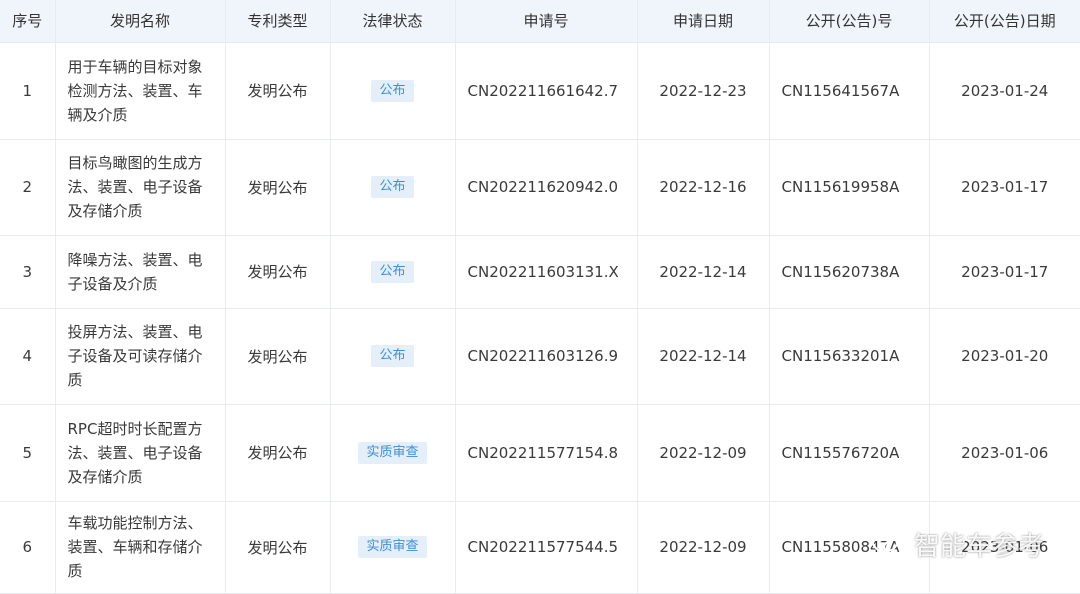 The width and height of the screenshot is (1080, 594). I want to click on row-index: 5, so click(28, 453).